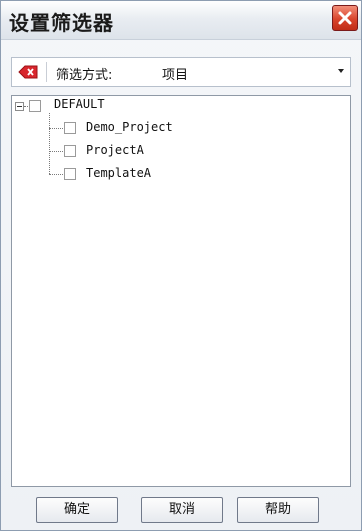 Image resolution: width=362 pixels, height=531 pixels. I want to click on close-button, so click(345, 18).